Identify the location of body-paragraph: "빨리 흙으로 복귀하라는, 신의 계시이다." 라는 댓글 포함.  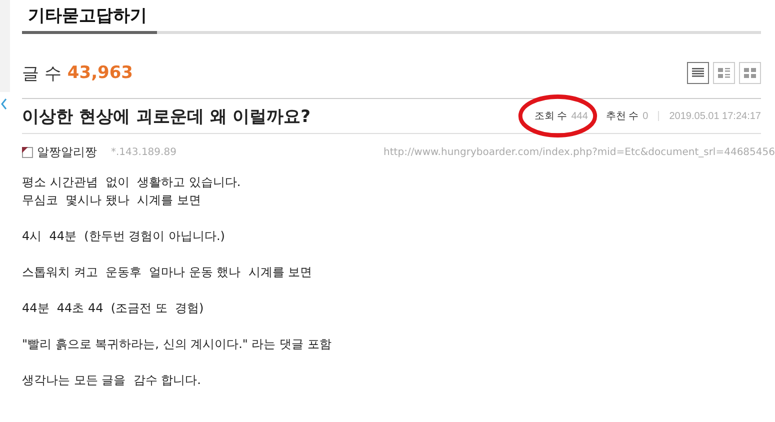
(177, 344).